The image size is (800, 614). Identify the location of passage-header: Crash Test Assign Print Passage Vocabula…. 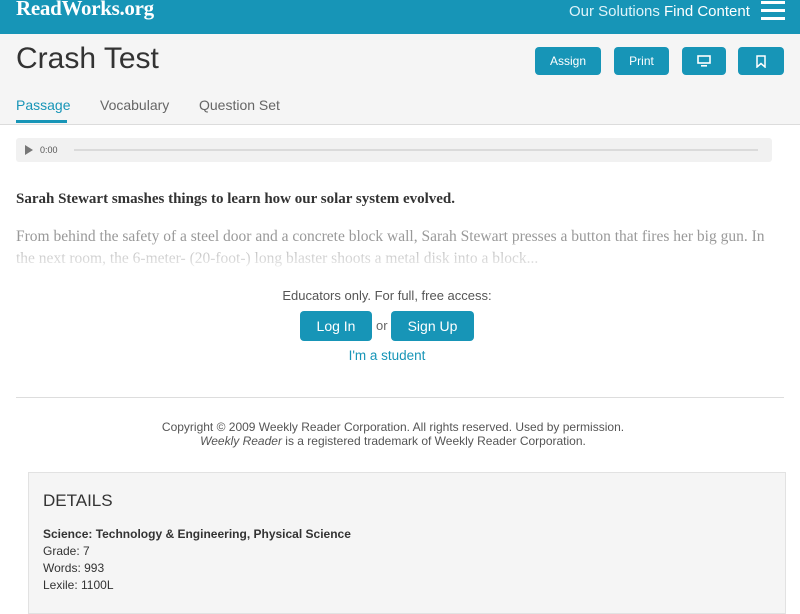
(400, 79).